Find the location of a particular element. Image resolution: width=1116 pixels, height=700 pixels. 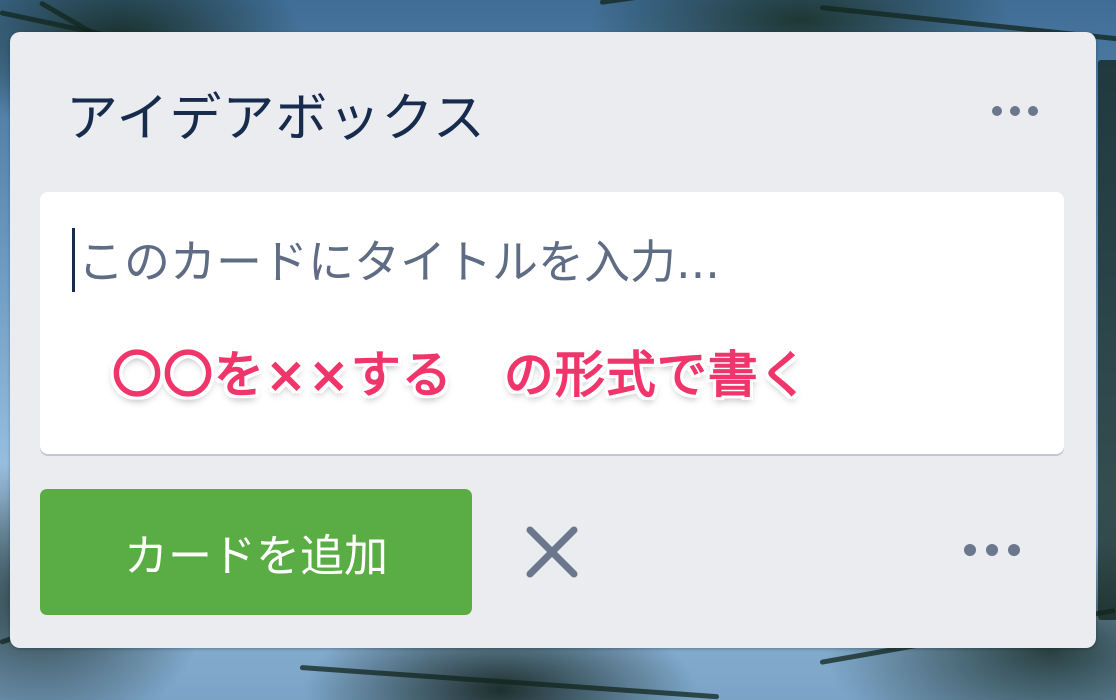

list-menu-icon is located at coordinates (1015, 111).